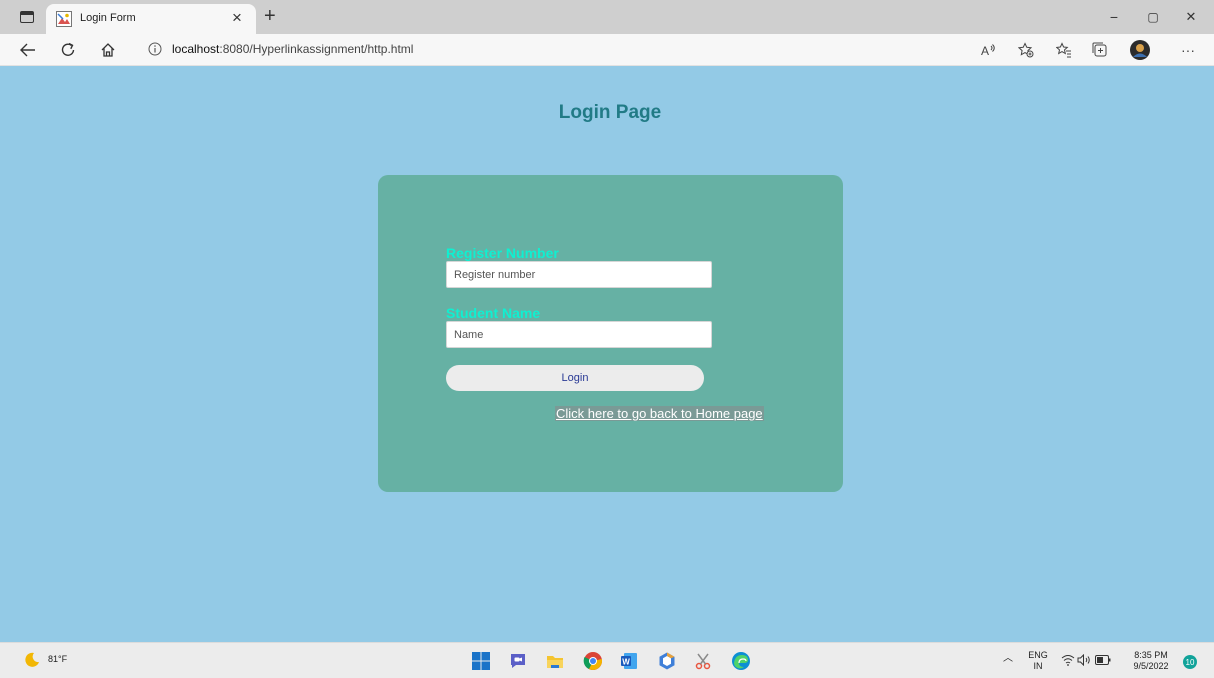  What do you see at coordinates (1084, 661) in the screenshot?
I see `volume-icon` at bounding box center [1084, 661].